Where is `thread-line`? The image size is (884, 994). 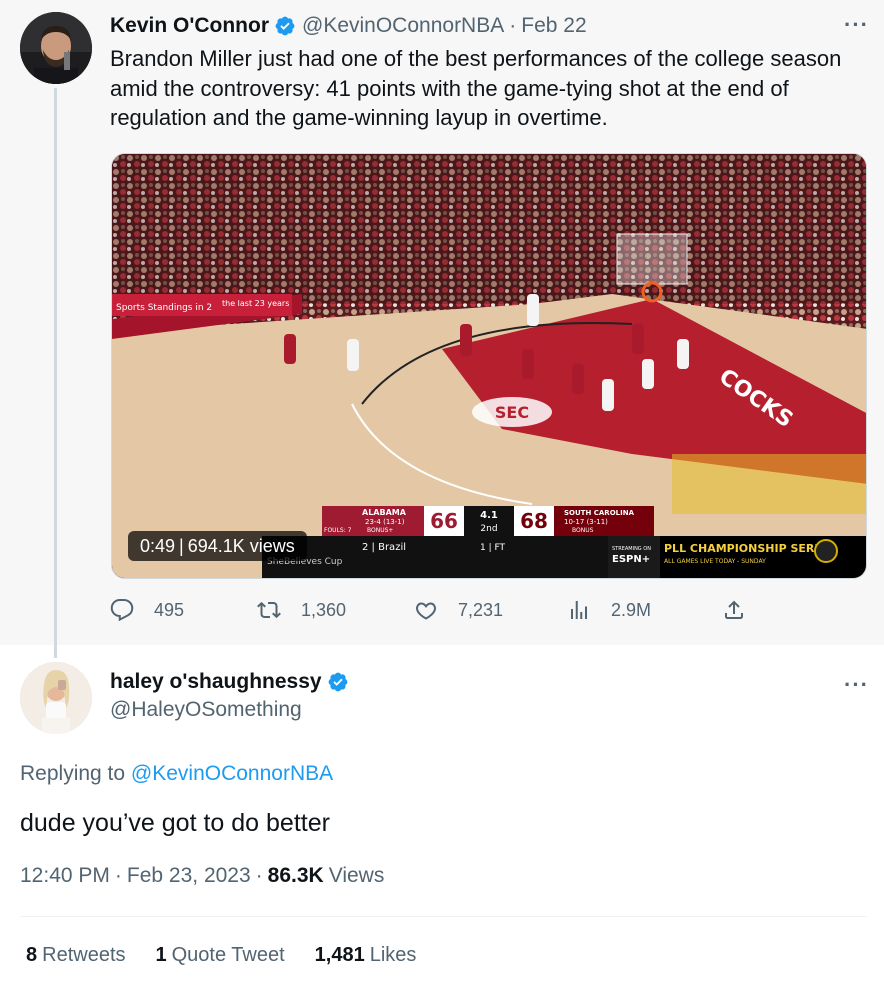 thread-line is located at coordinates (55, 373).